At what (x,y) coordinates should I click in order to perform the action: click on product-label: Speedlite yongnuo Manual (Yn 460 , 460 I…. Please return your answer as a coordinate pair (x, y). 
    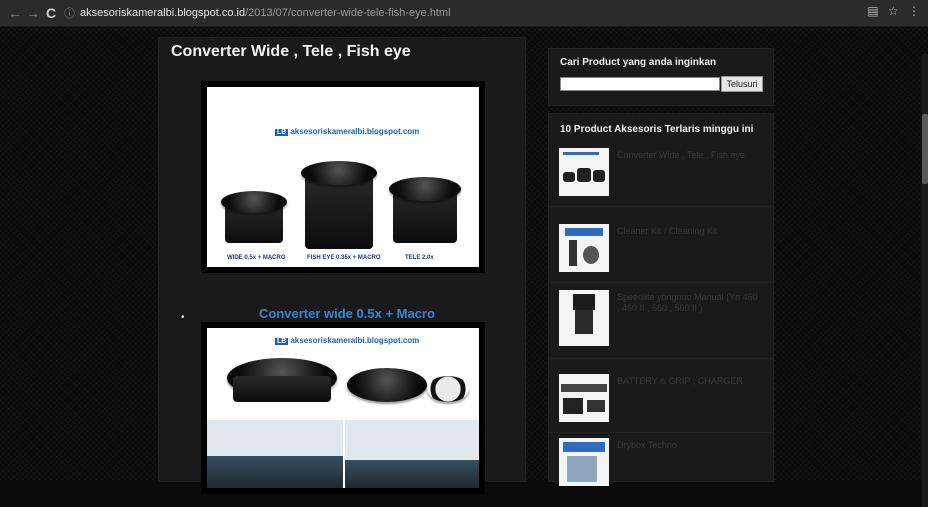
    Looking at the image, I should click on (689, 303).